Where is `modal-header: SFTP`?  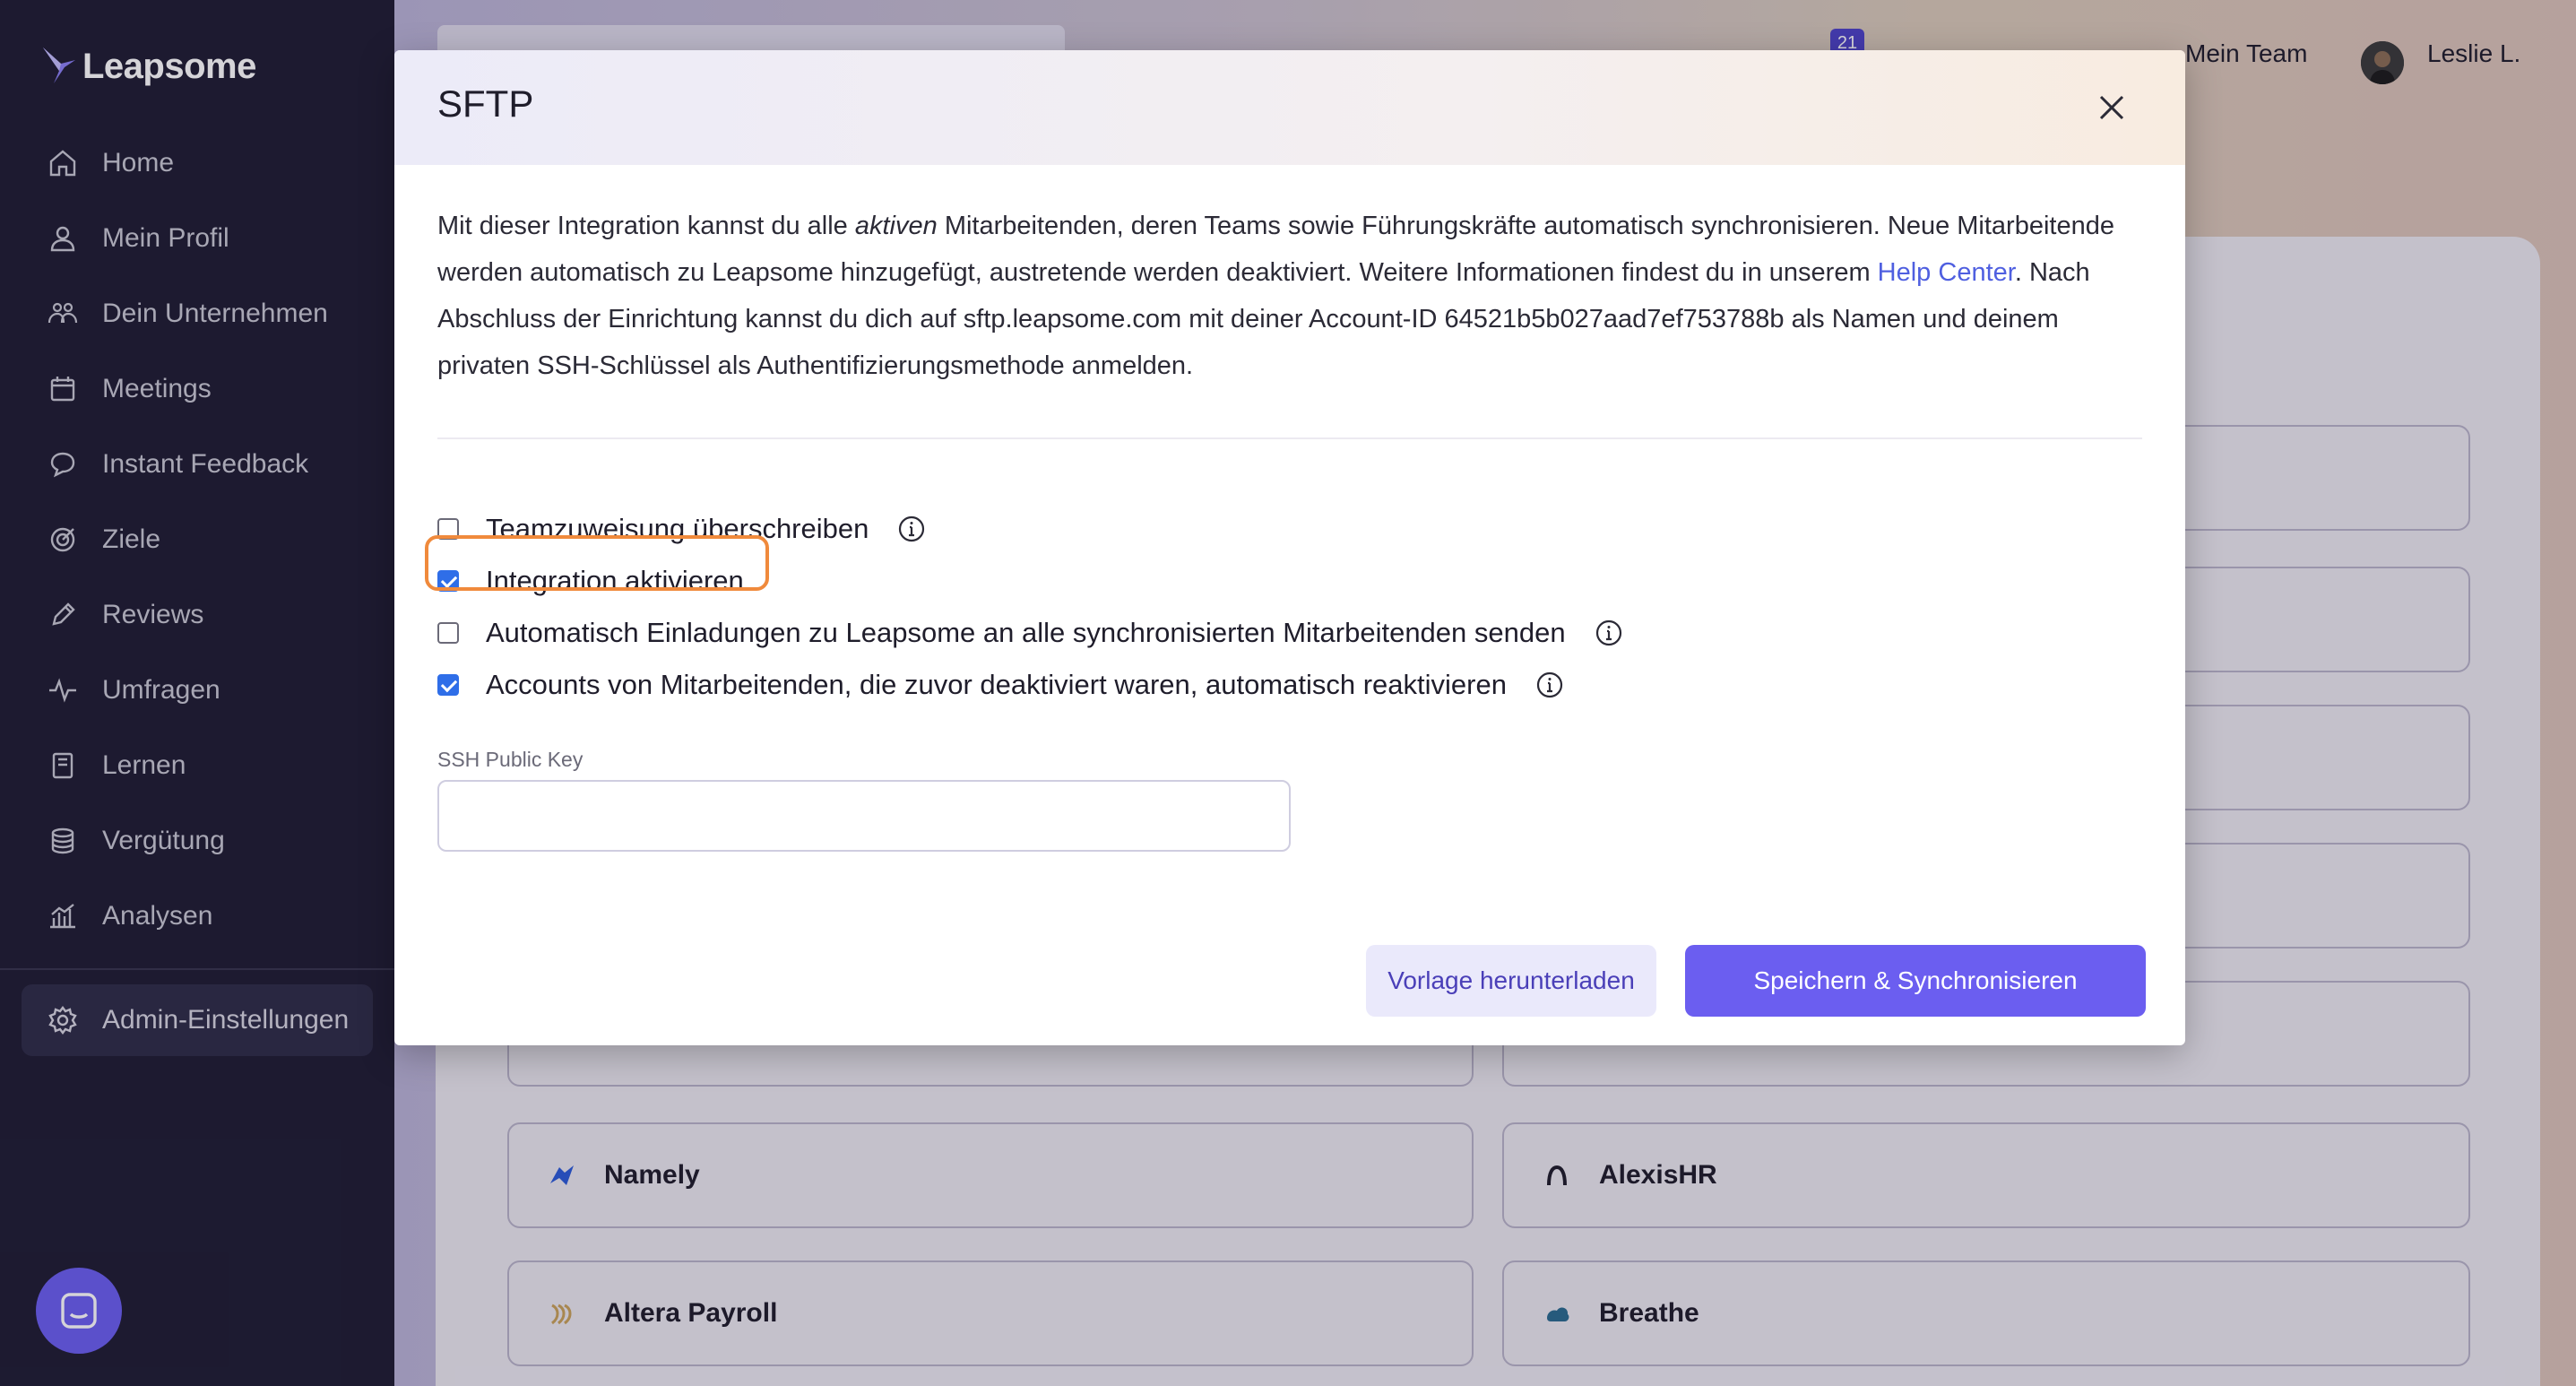
modal-header: SFTP is located at coordinates (1289, 107).